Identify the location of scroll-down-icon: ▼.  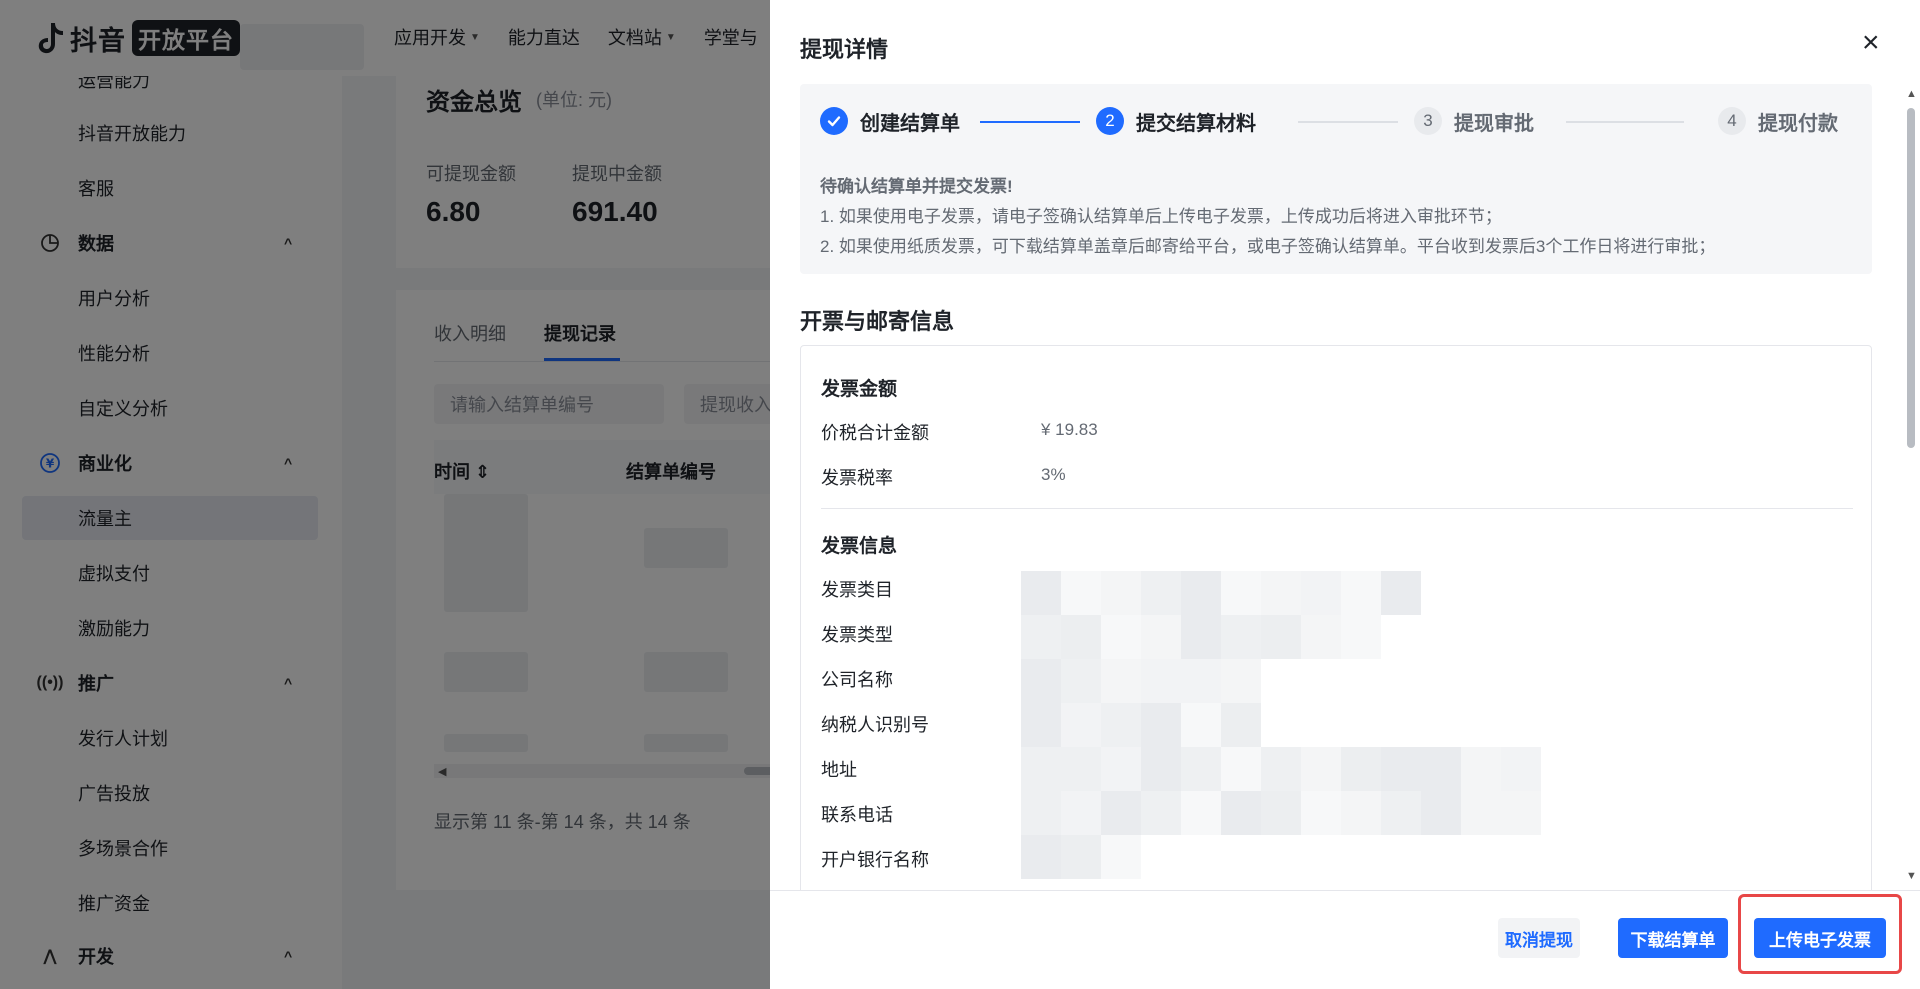
(1911, 876).